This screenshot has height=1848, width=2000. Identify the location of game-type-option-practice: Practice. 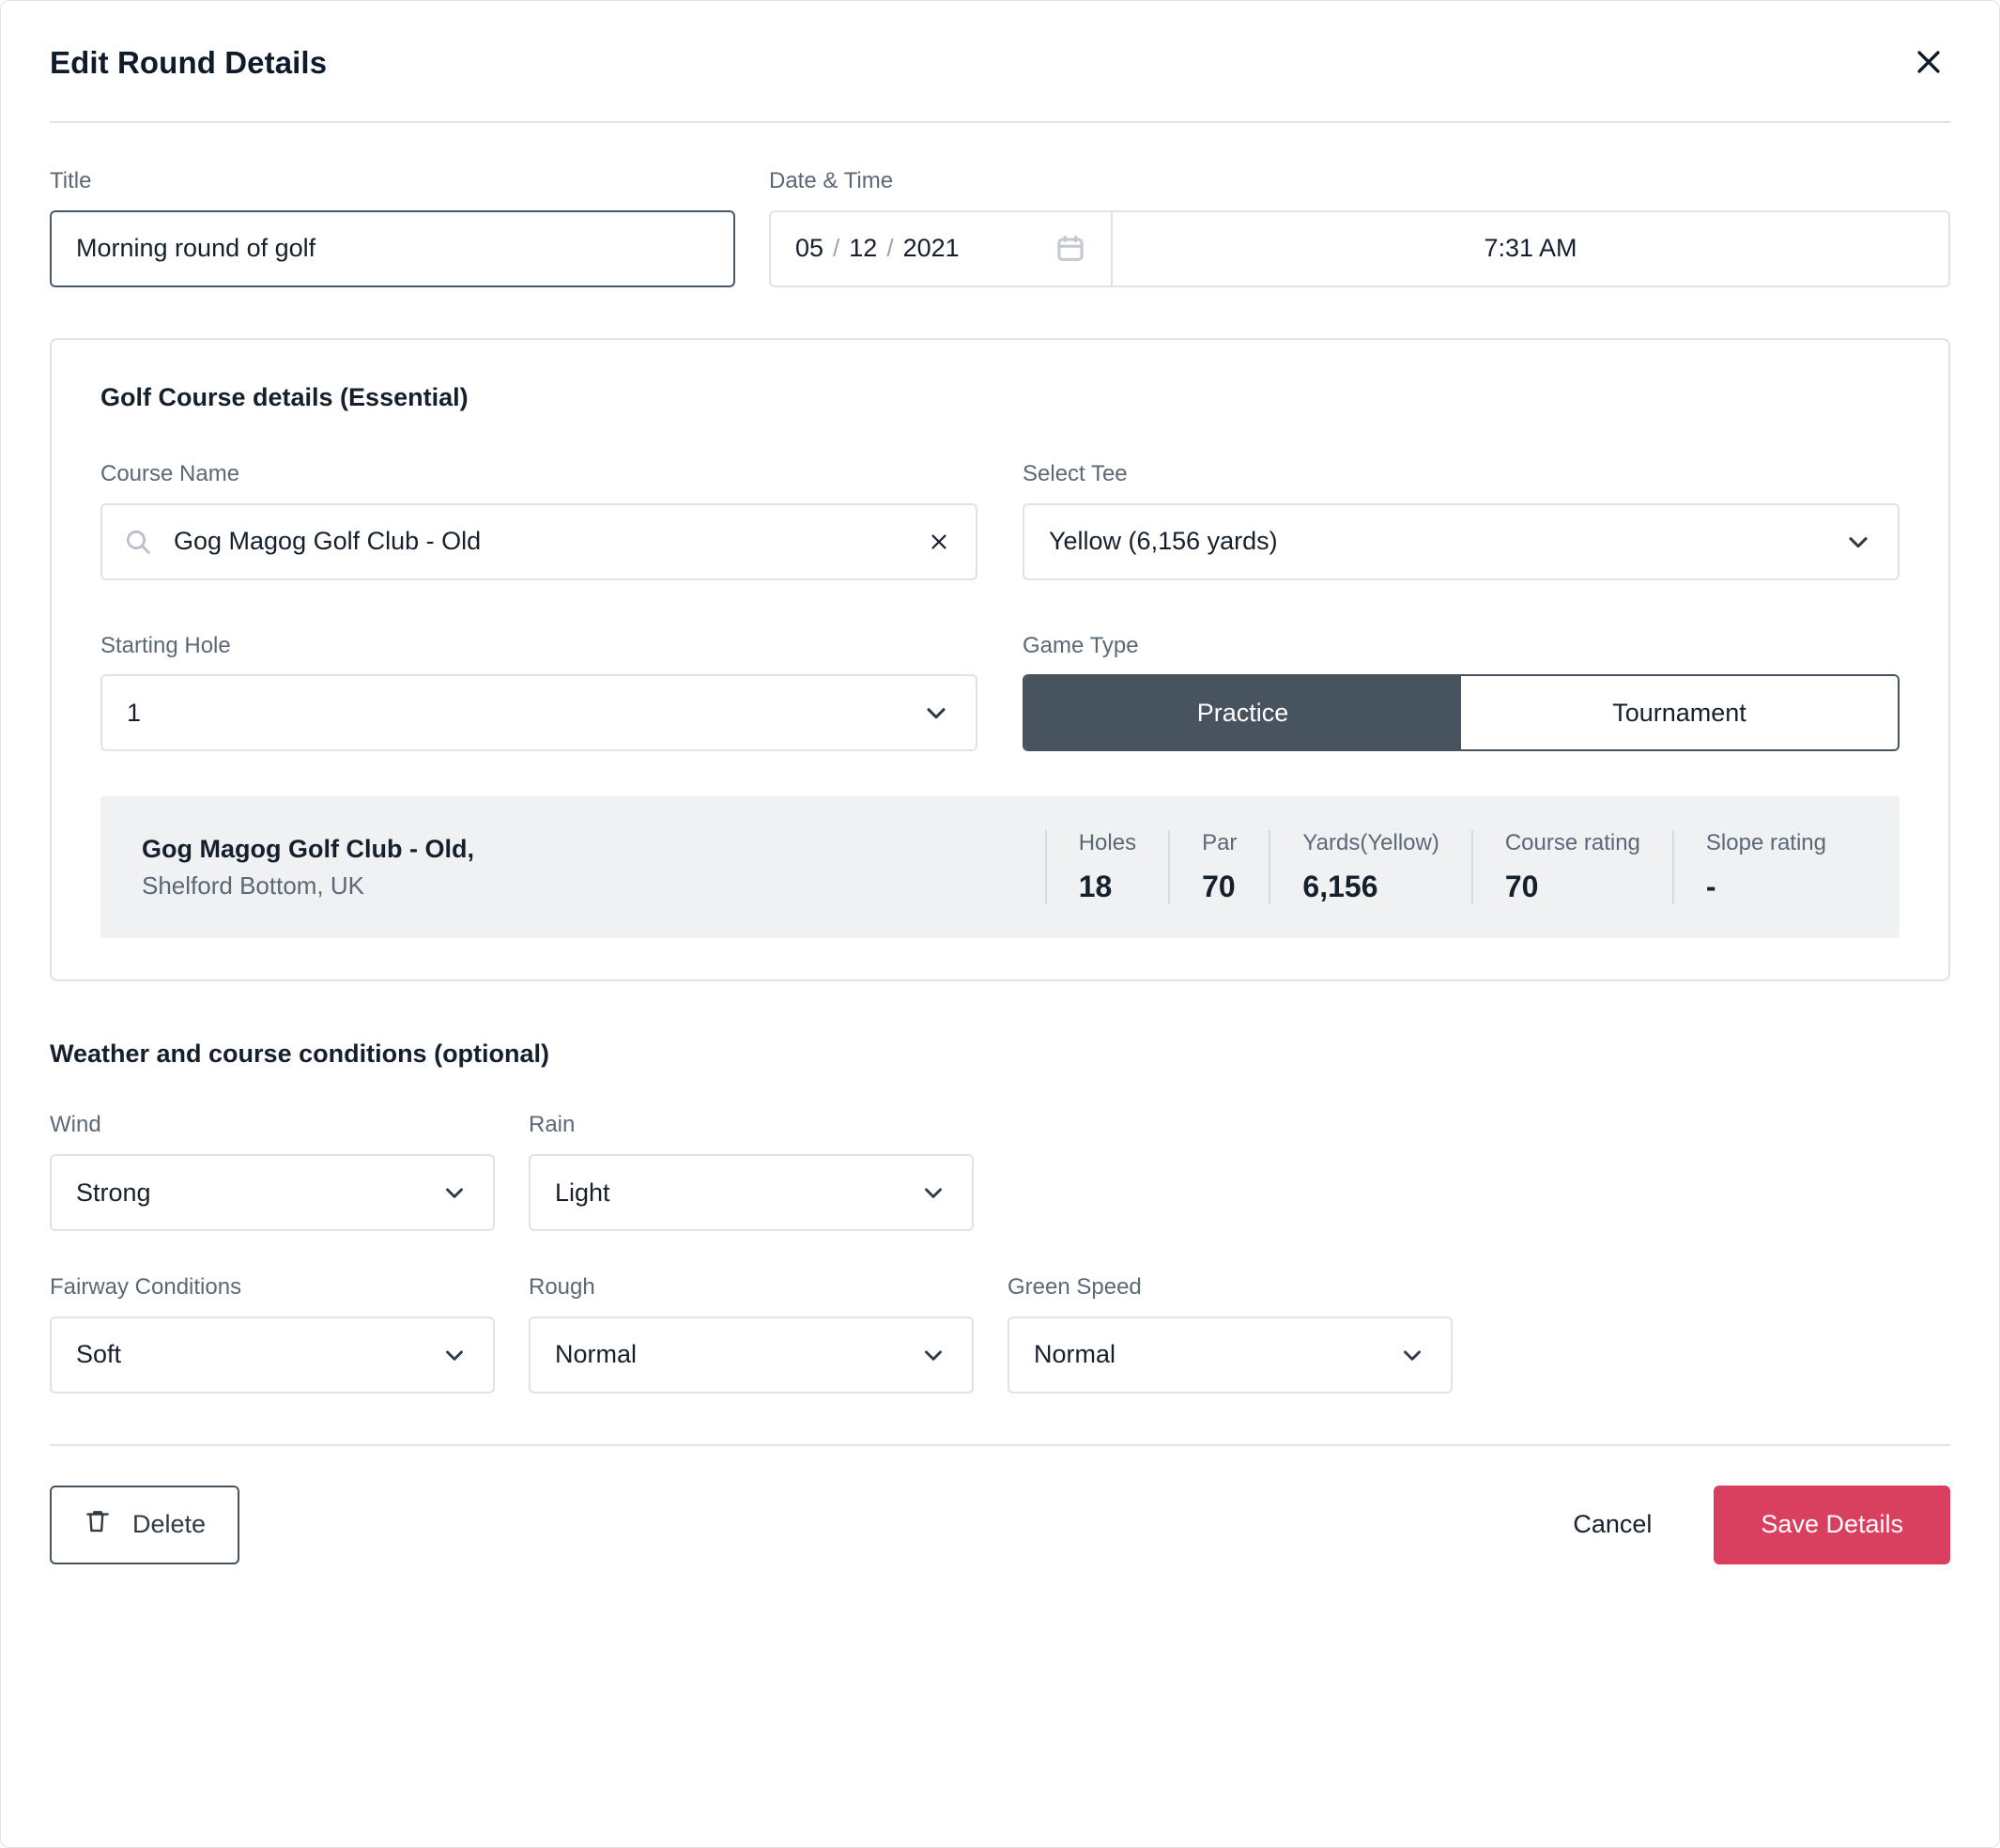
(1242, 713).